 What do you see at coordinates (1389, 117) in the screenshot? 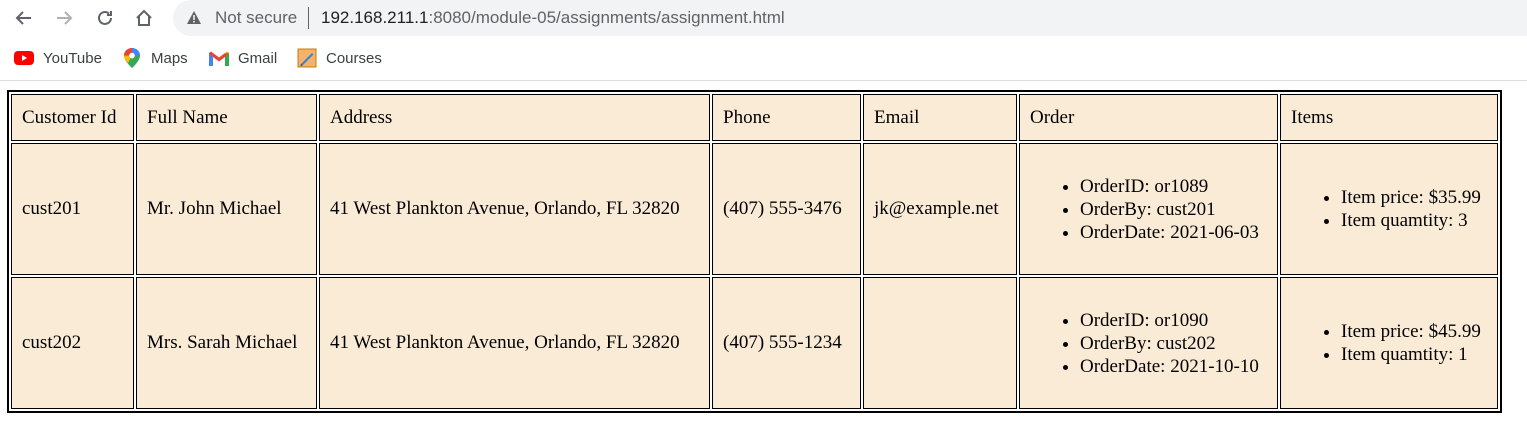
I see `header-items: Items` at bounding box center [1389, 117].